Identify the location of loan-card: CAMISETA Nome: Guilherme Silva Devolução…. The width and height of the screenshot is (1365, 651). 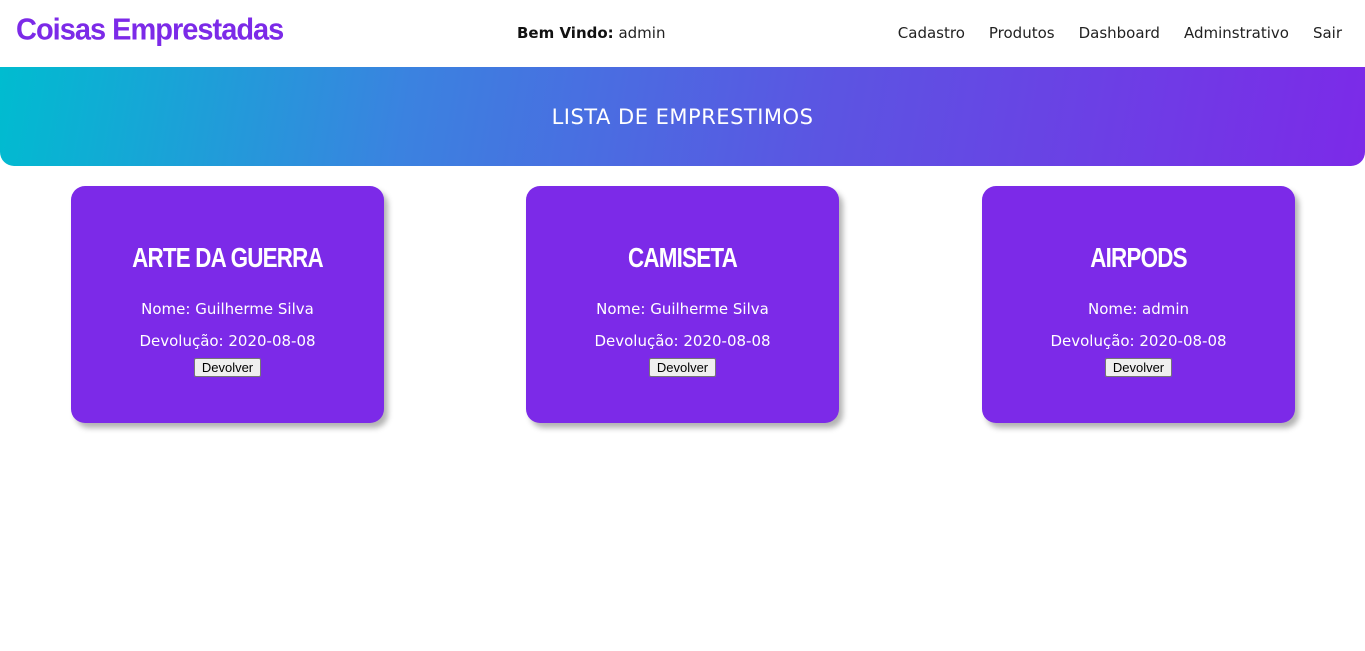
(682, 304).